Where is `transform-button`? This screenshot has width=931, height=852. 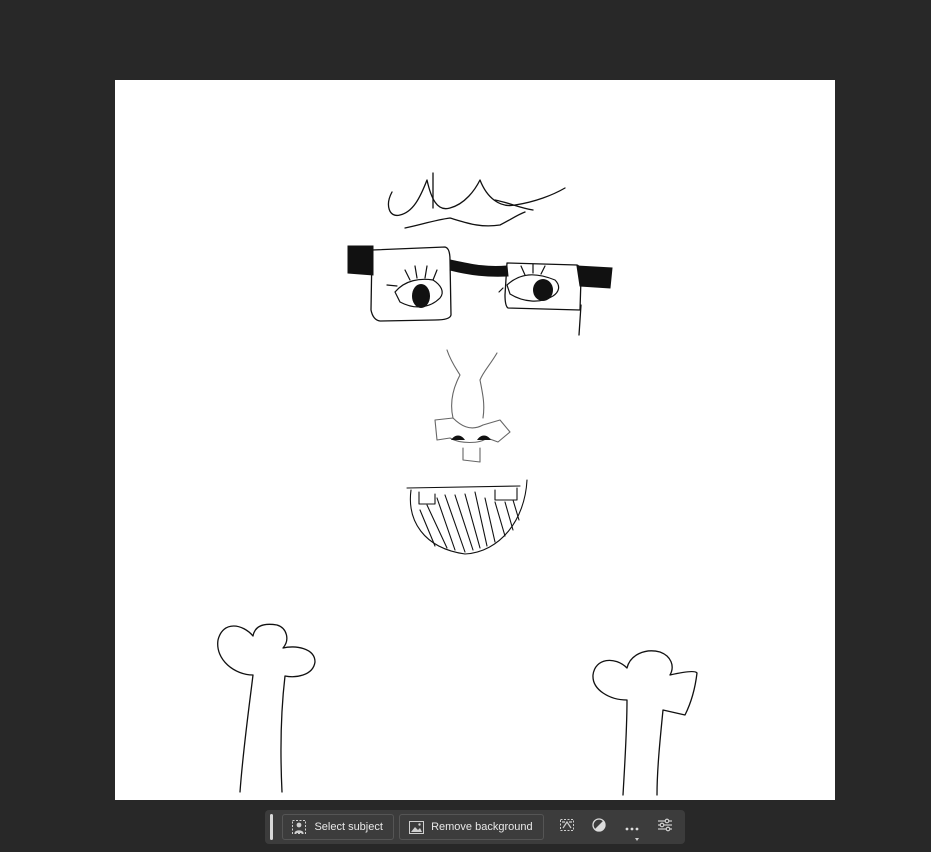
transform-button is located at coordinates (566, 827).